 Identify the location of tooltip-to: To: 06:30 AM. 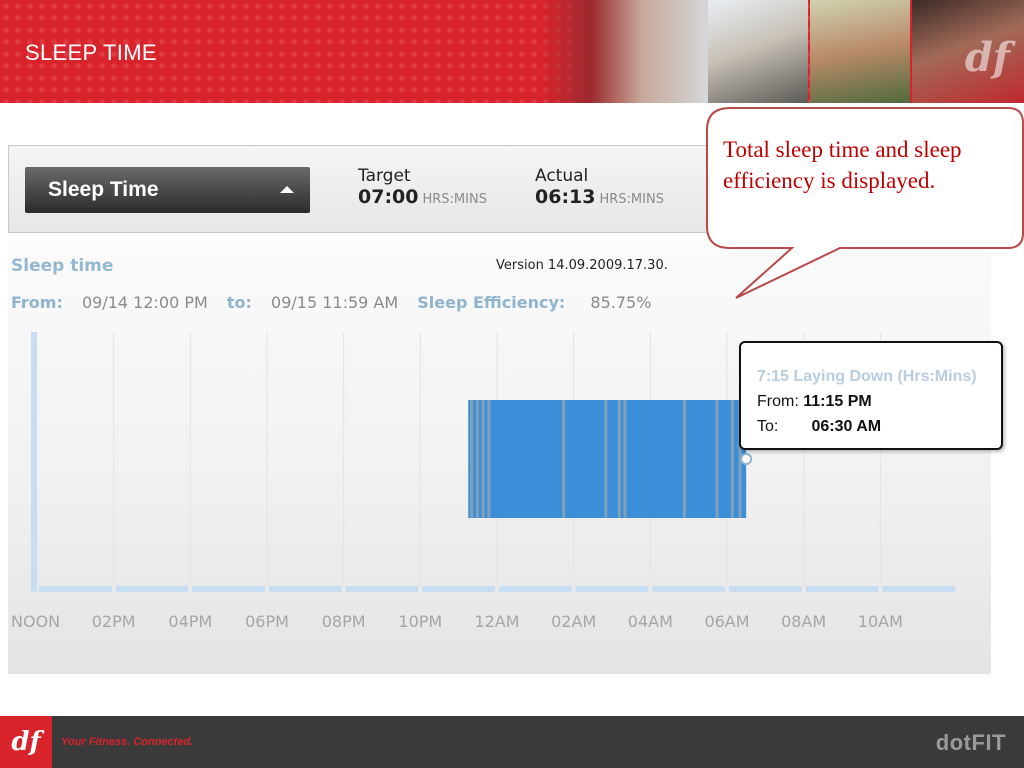
(819, 427).